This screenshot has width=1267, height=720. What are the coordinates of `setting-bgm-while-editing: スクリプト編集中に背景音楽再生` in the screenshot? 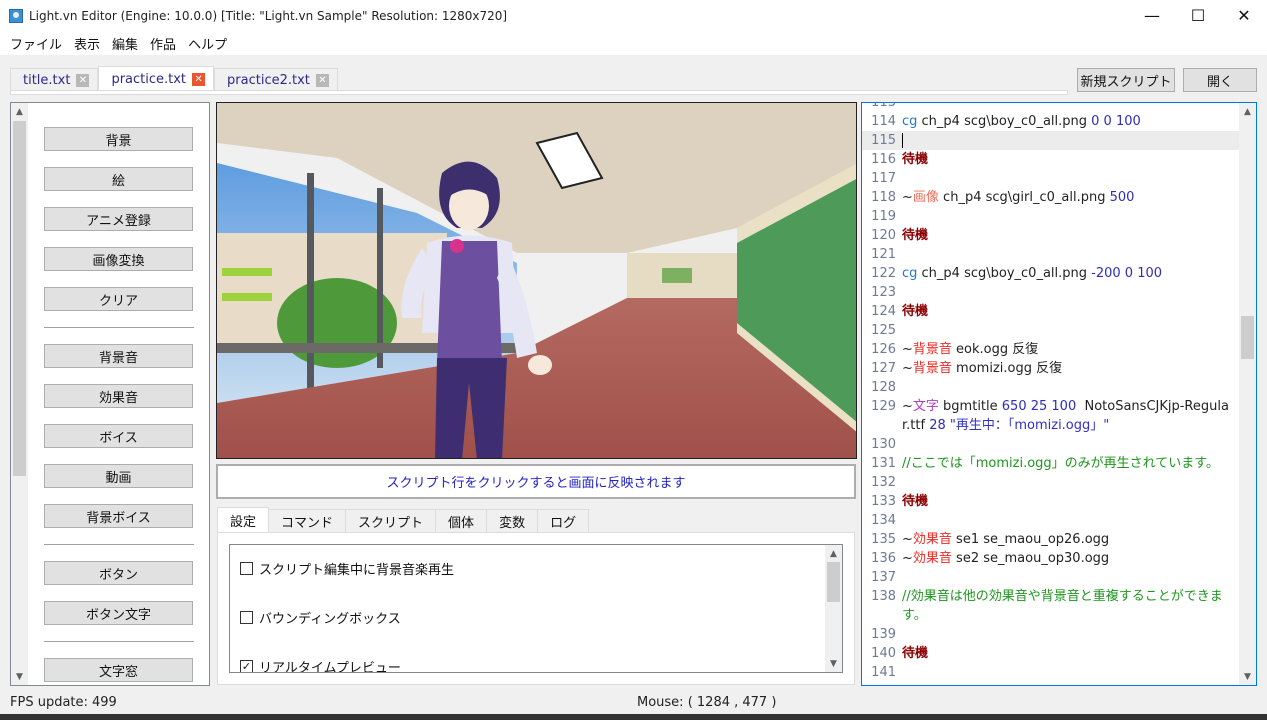 It's located at (347, 568).